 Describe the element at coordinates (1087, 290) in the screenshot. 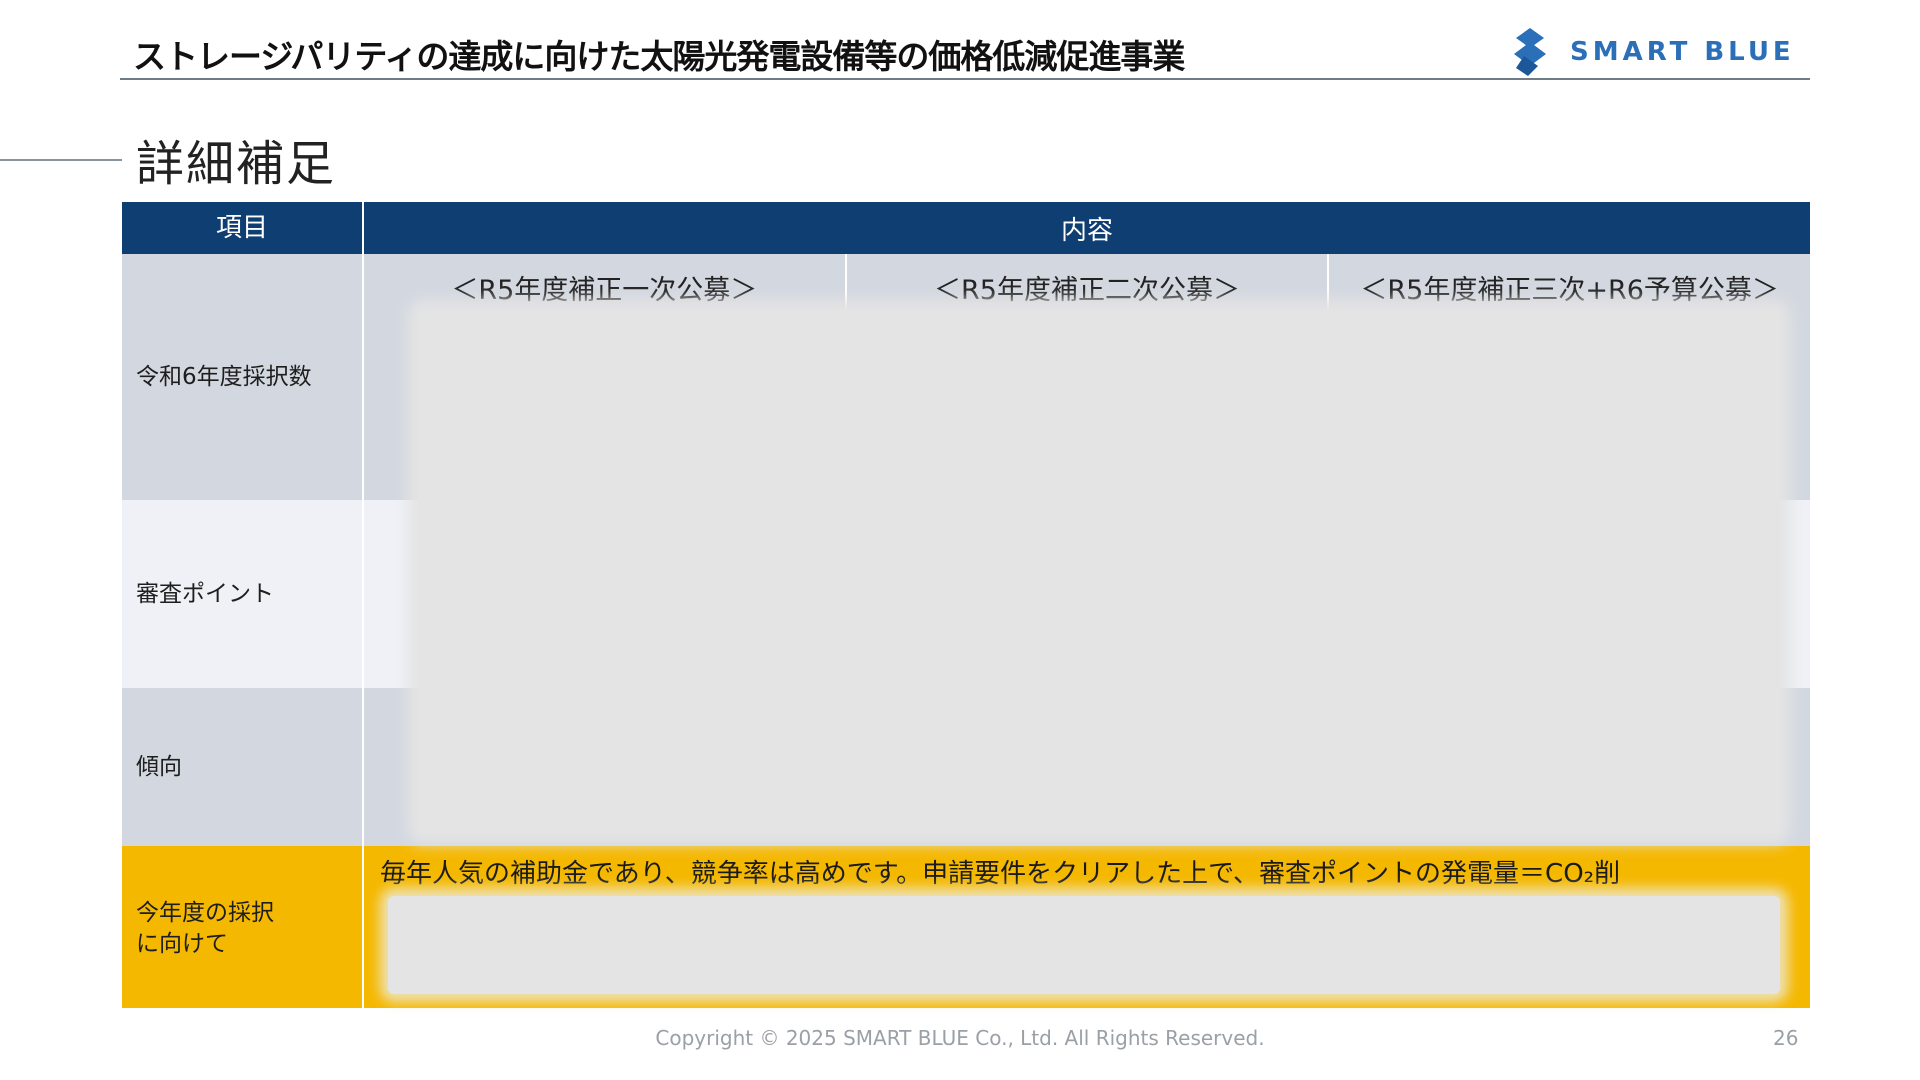

I see `second-round-title: ＜R5年度補正二次公募＞` at that location.